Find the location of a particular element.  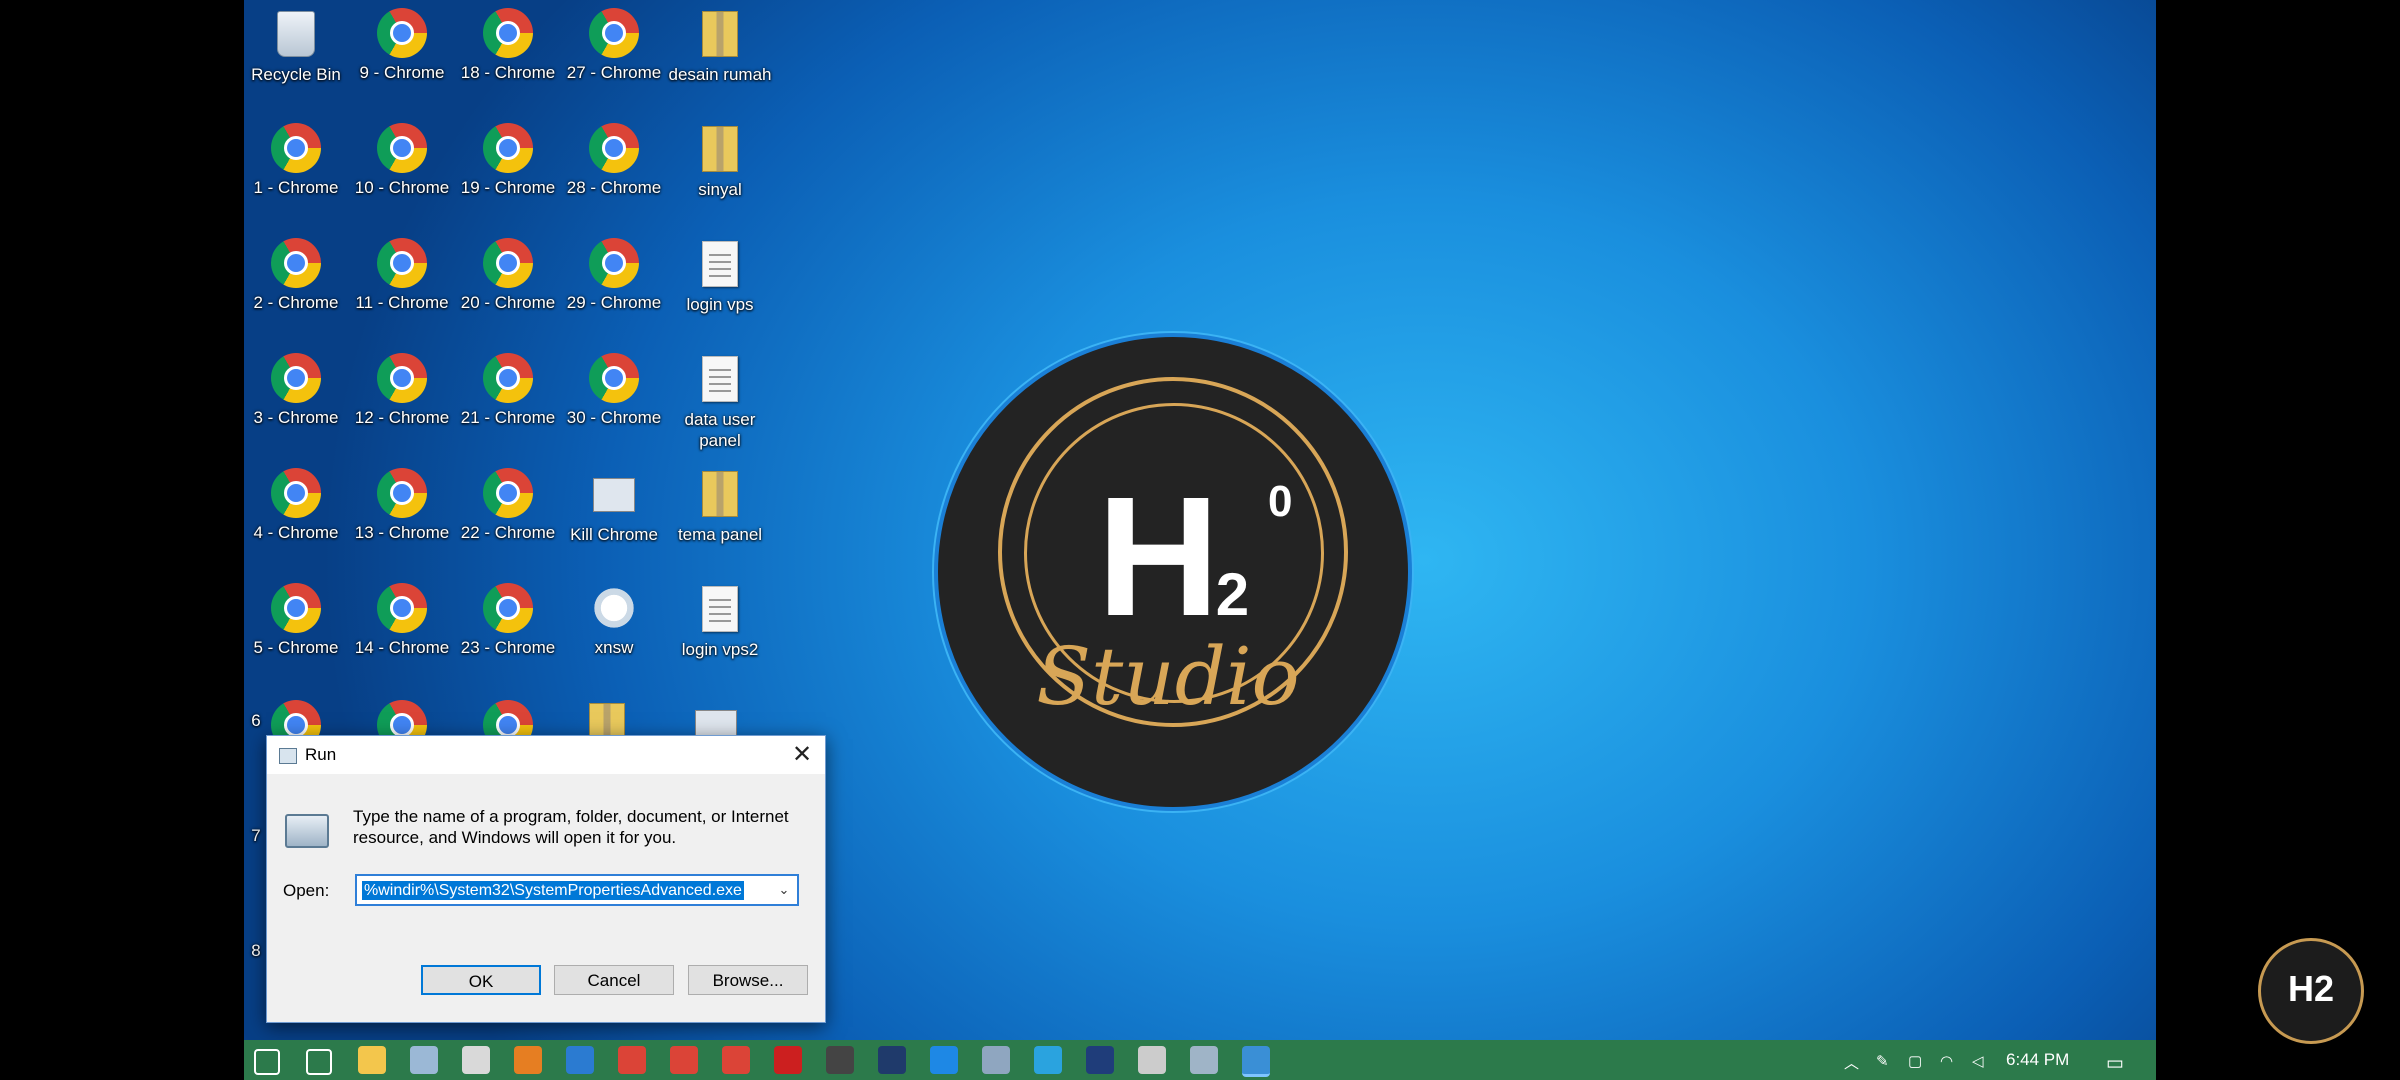

desktop-icon-data-user-panel: data user panel is located at coordinates (720, 402).